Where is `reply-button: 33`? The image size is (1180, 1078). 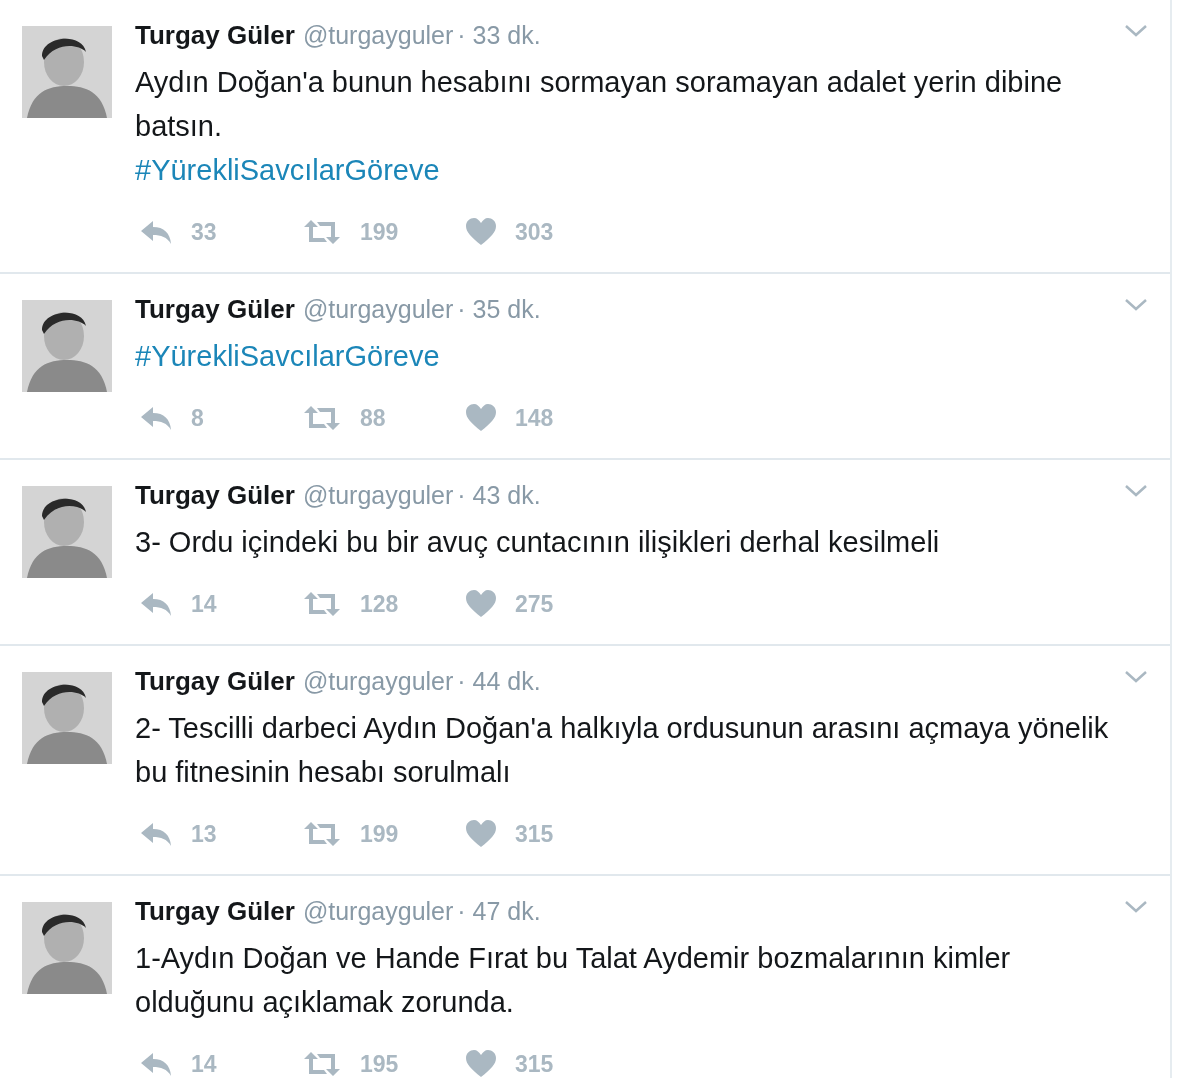
reply-button: 33 is located at coordinates (216, 232).